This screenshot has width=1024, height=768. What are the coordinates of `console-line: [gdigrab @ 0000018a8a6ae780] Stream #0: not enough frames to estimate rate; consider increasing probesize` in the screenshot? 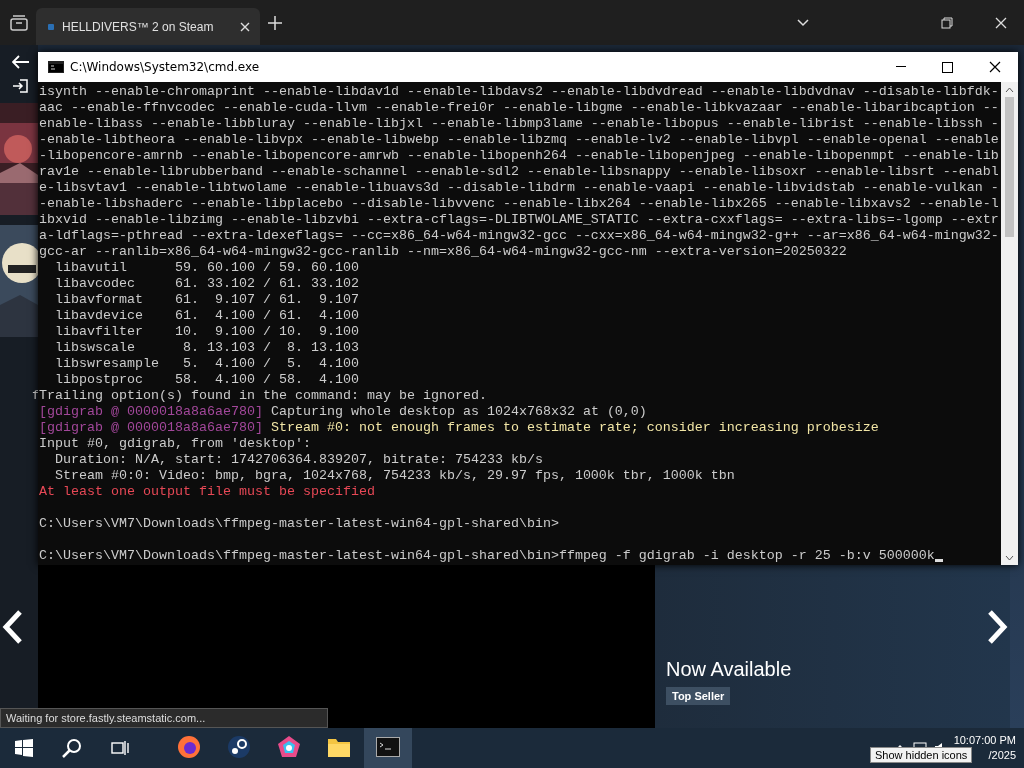 It's located at (459, 428).